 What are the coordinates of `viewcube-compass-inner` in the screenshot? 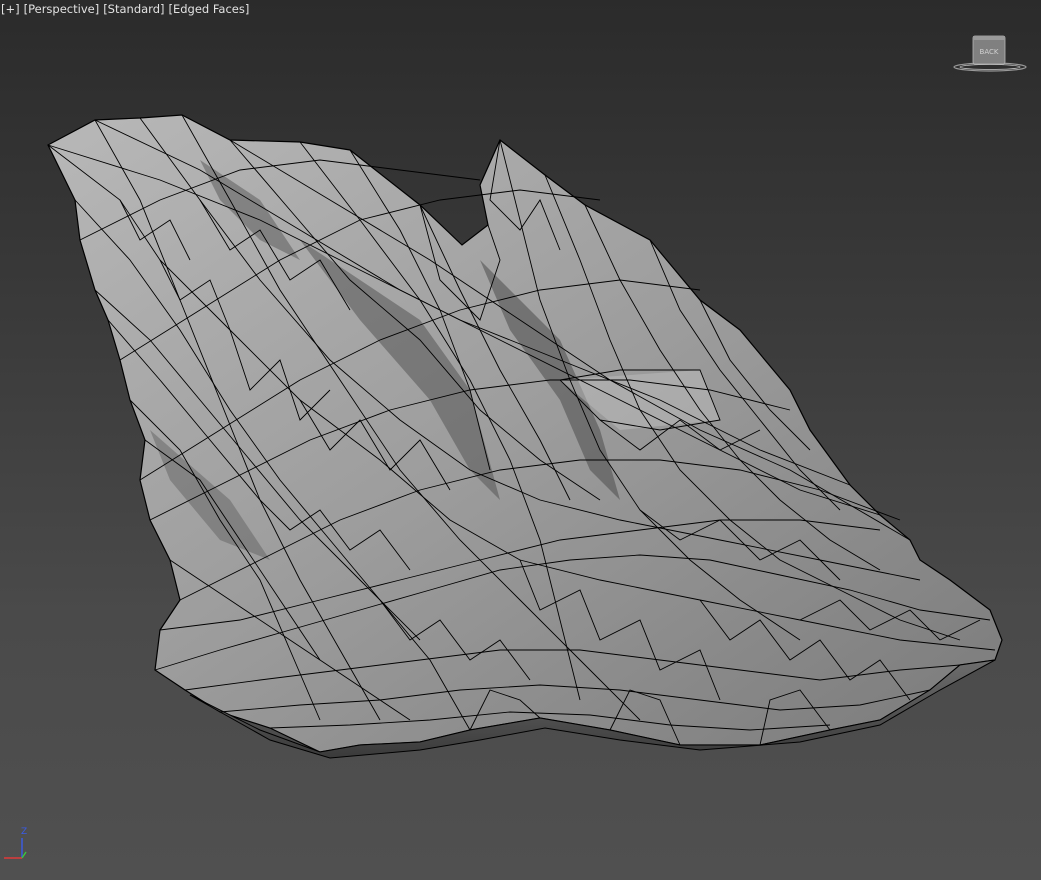 It's located at (990, 67).